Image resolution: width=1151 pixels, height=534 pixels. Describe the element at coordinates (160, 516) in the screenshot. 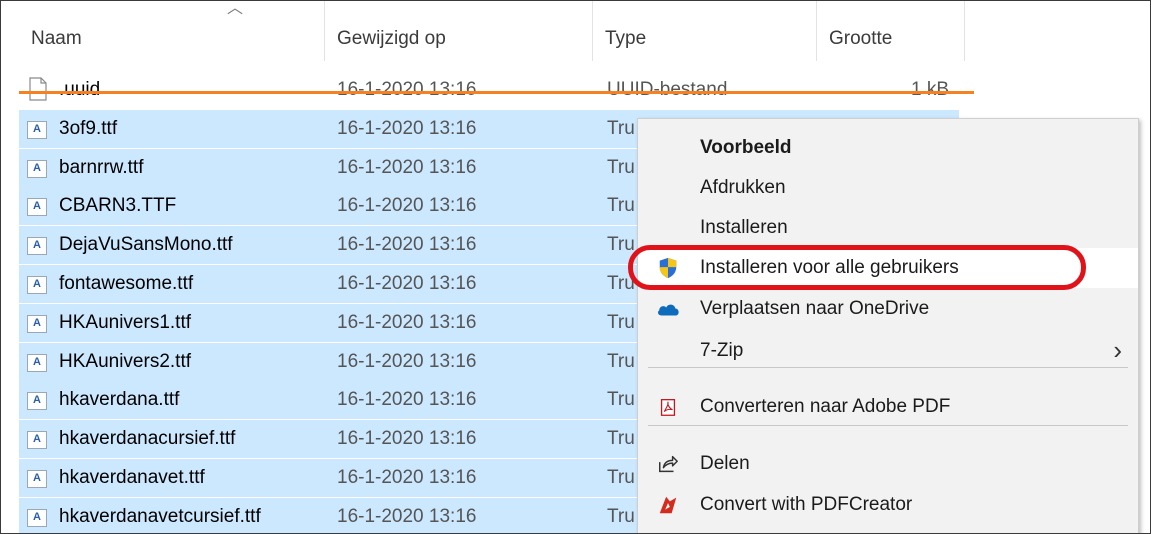

I see `file-name: hkaverdanavetcursief.ttf` at that location.